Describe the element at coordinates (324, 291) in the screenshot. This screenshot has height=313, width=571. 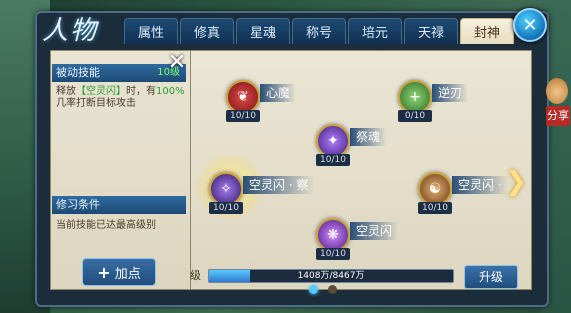
I see `page-indicator` at that location.